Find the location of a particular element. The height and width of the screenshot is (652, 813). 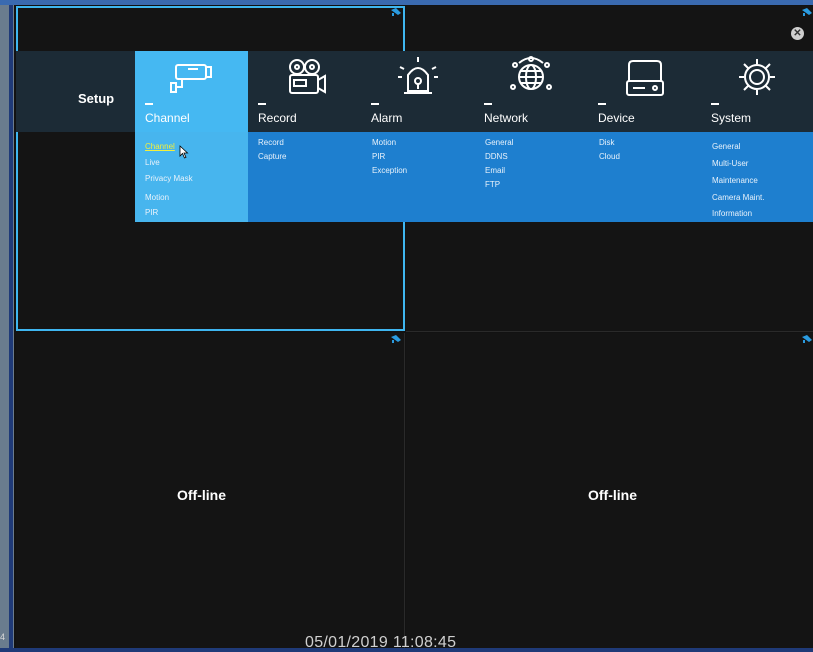

submenu-item-pir: PIR is located at coordinates (151, 212).